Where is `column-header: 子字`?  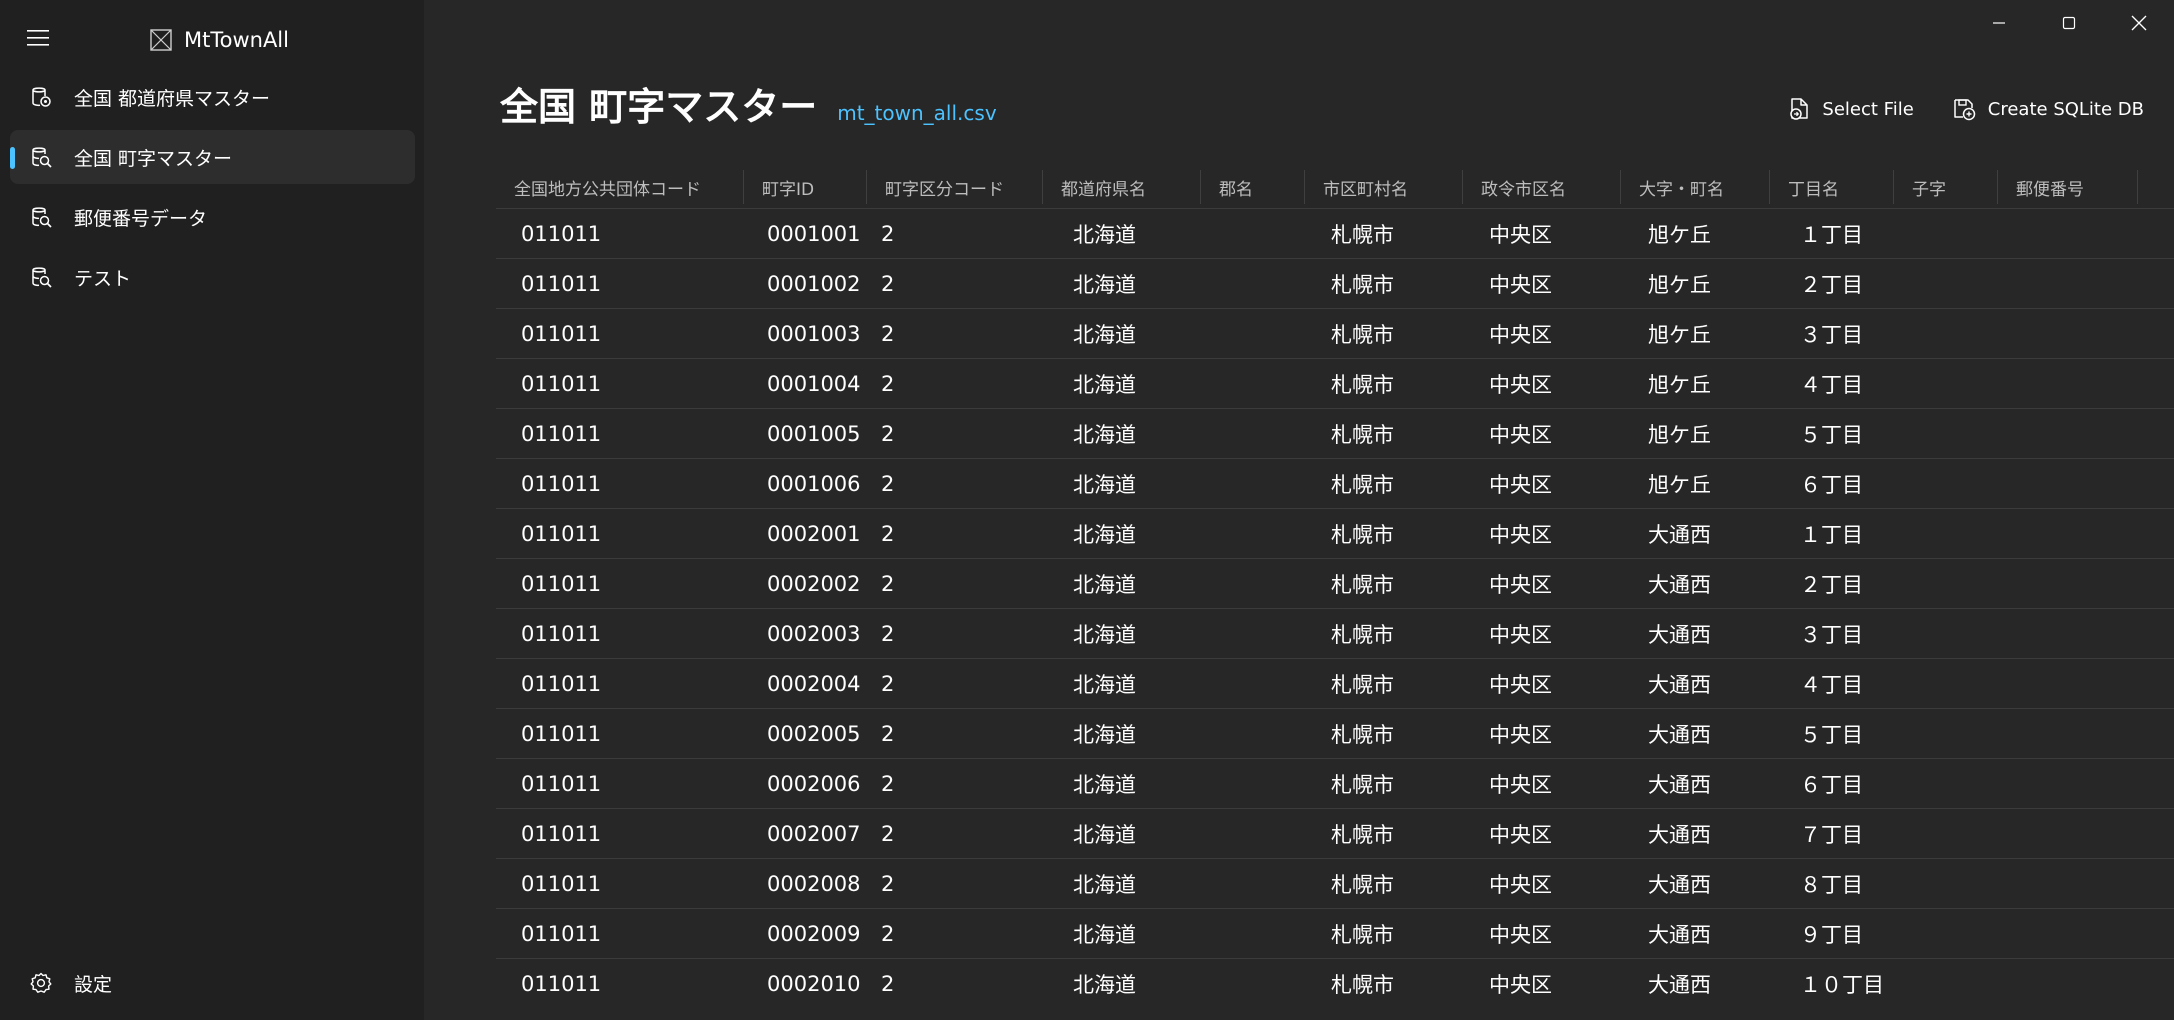 column-header: 子字 is located at coordinates (1946, 187).